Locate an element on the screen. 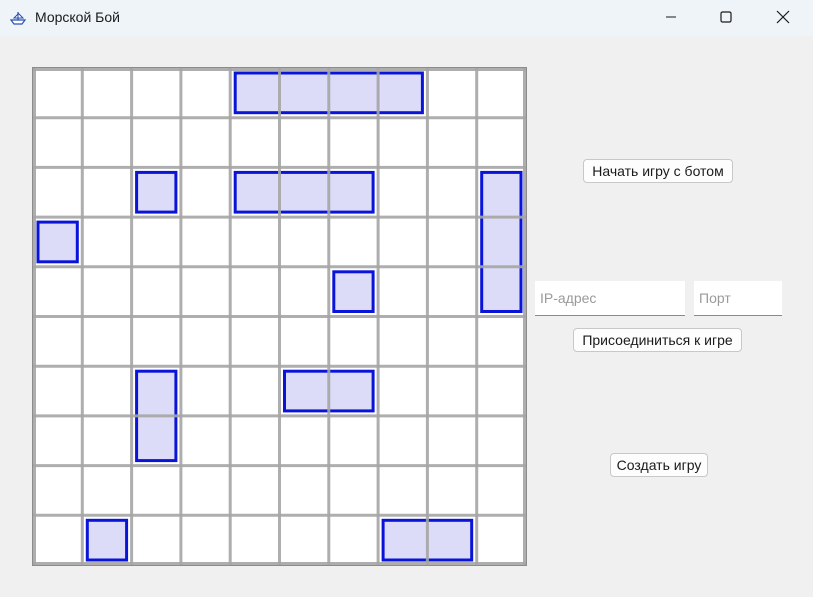  window-title: Морской Бой is located at coordinates (77, 17).